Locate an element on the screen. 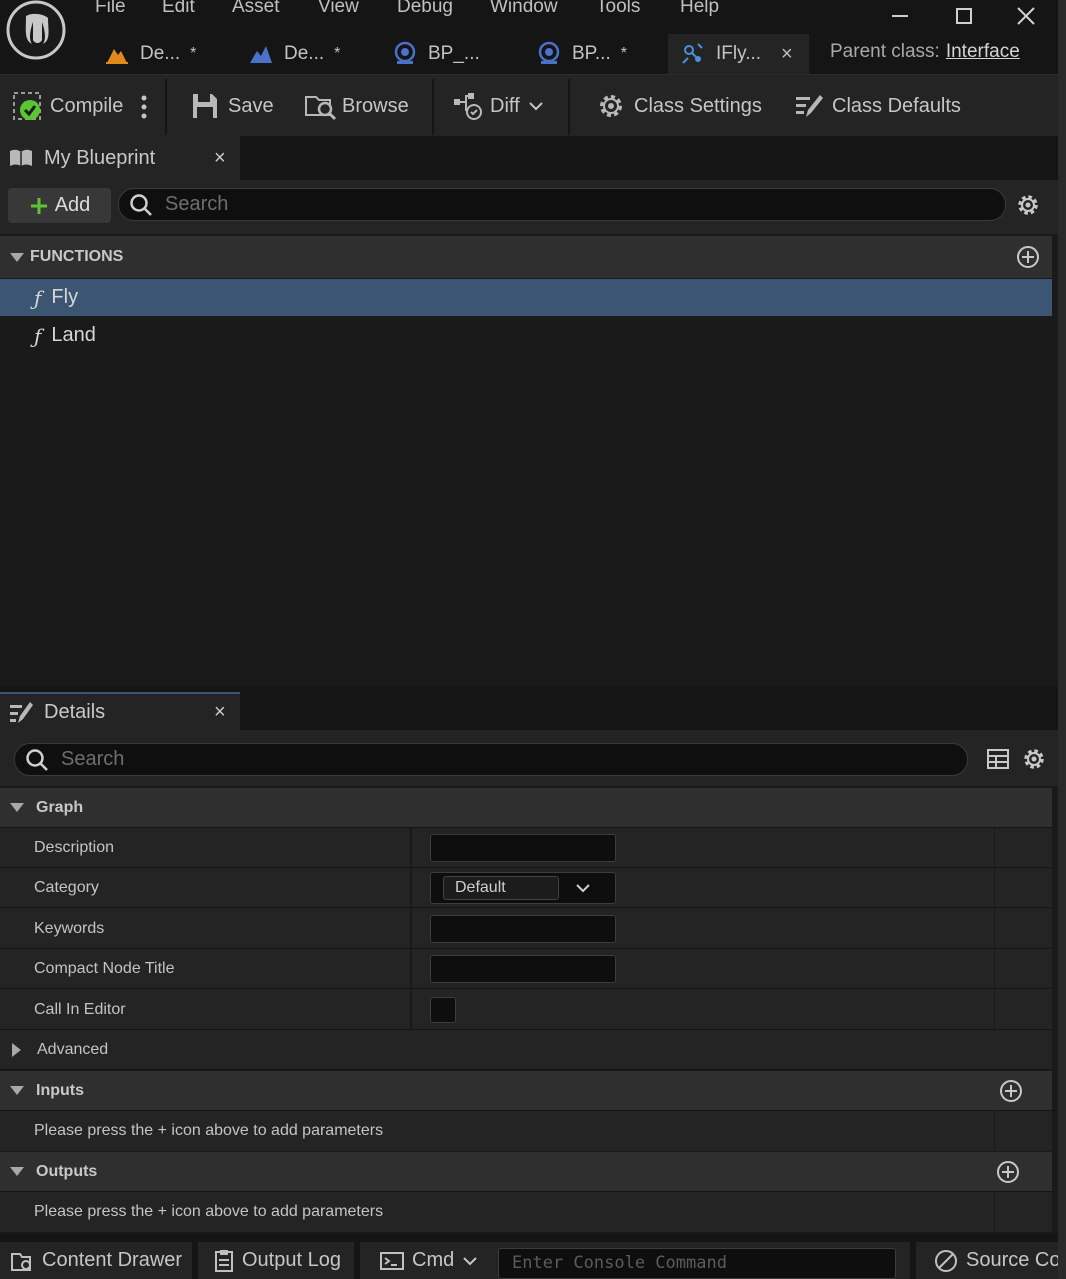 The width and height of the screenshot is (1066, 1279). blueprint-search-input: Search is located at coordinates (562, 204).